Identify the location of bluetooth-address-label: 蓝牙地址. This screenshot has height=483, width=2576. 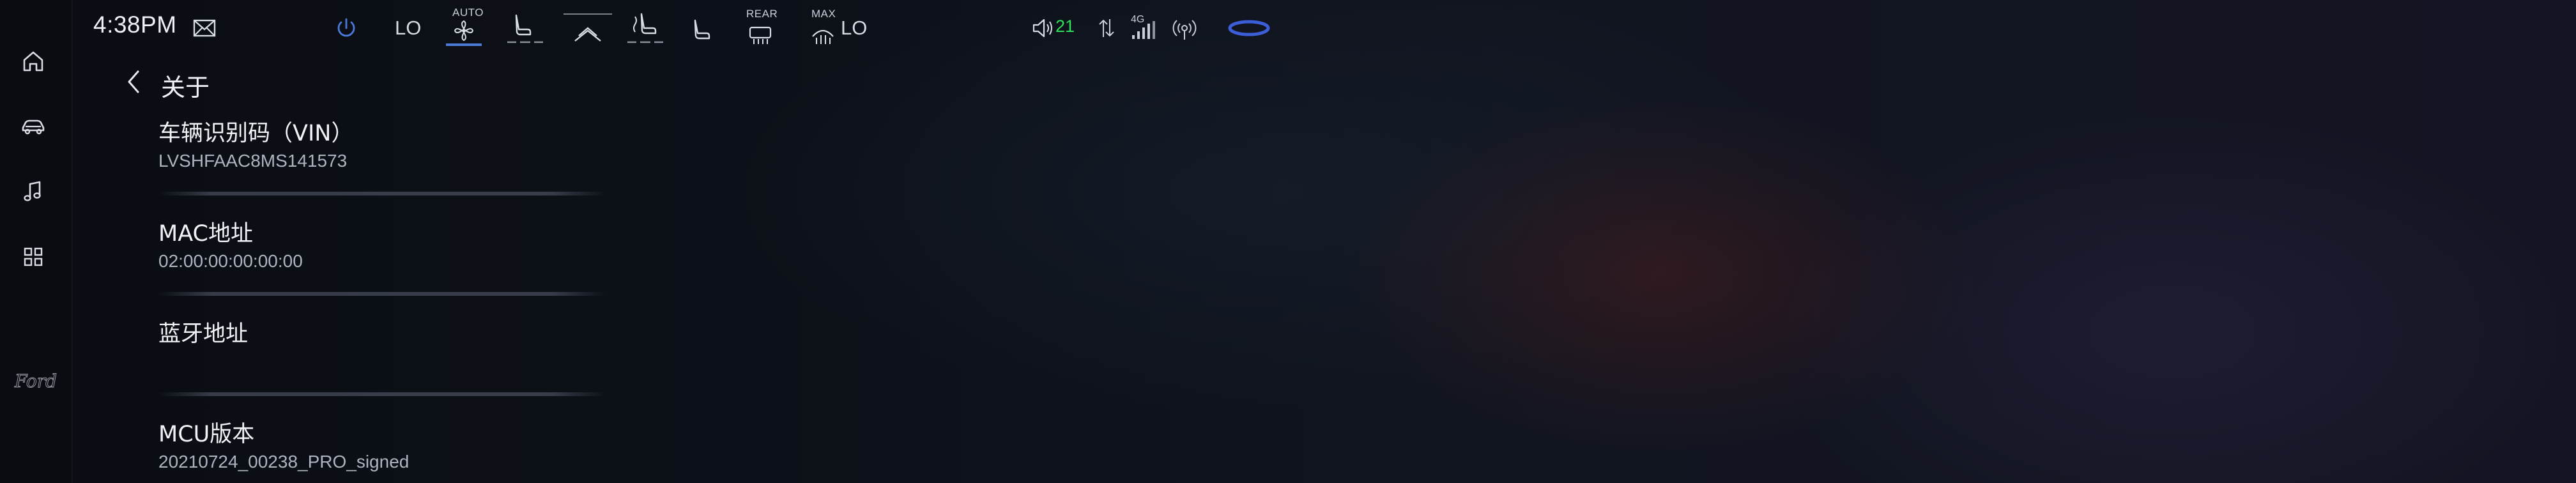
(203, 334).